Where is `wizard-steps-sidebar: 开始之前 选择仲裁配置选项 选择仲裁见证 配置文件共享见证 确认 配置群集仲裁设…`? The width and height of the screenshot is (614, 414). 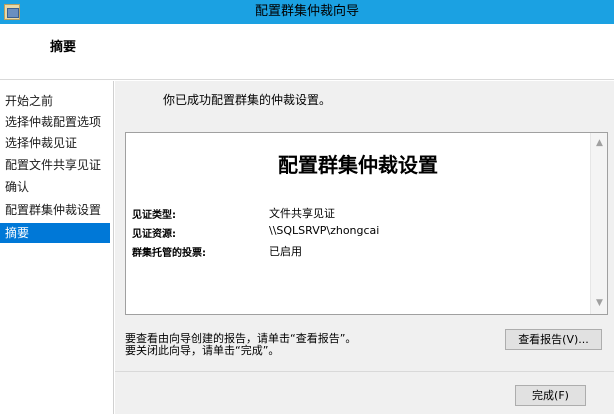
wizard-steps-sidebar: 开始之前 选择仲裁配置选项 选择仲裁见证 配置文件共享见证 确认 配置群集仲裁设… is located at coordinates (57, 247).